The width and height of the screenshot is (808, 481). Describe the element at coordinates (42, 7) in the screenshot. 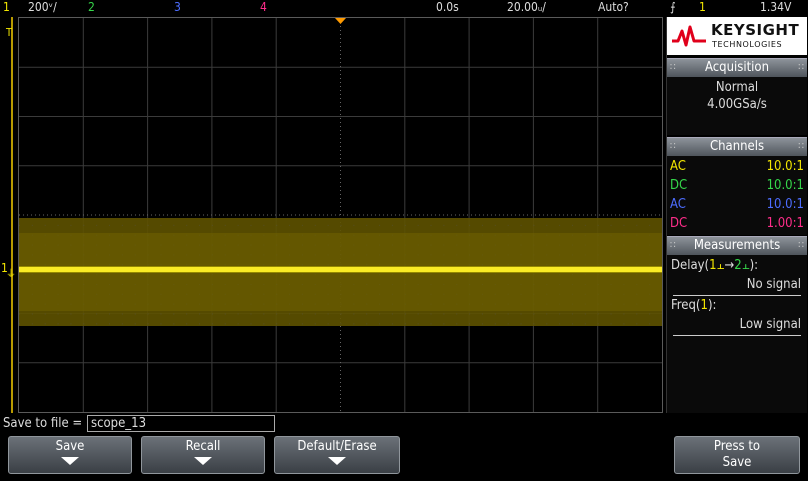

I see `ch1-scale: 200ᵛ/` at that location.